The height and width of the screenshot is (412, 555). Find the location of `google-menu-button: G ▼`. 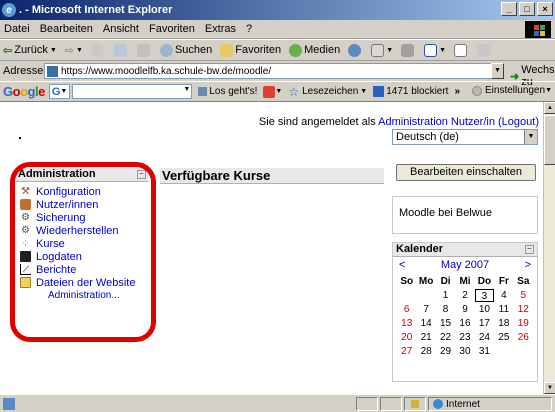

google-menu-button: G ▼ is located at coordinates (59, 91).